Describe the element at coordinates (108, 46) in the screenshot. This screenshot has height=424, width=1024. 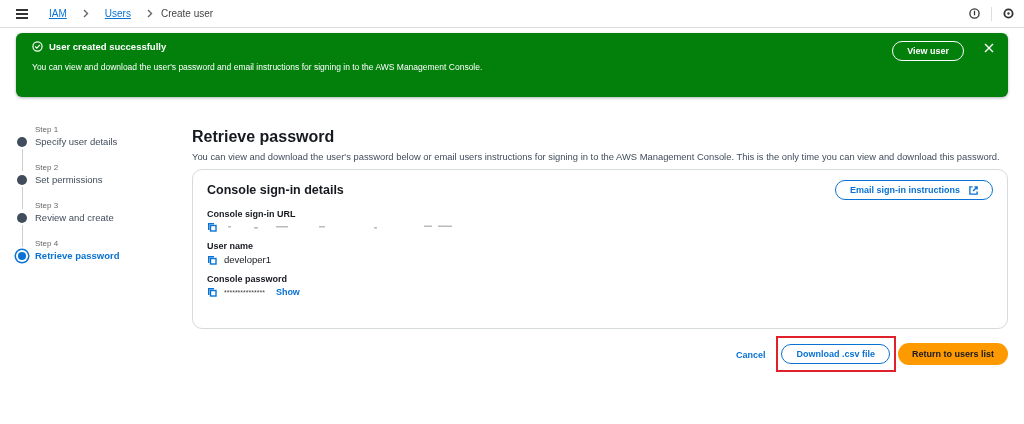
I see `banner-title: User created successfully` at that location.